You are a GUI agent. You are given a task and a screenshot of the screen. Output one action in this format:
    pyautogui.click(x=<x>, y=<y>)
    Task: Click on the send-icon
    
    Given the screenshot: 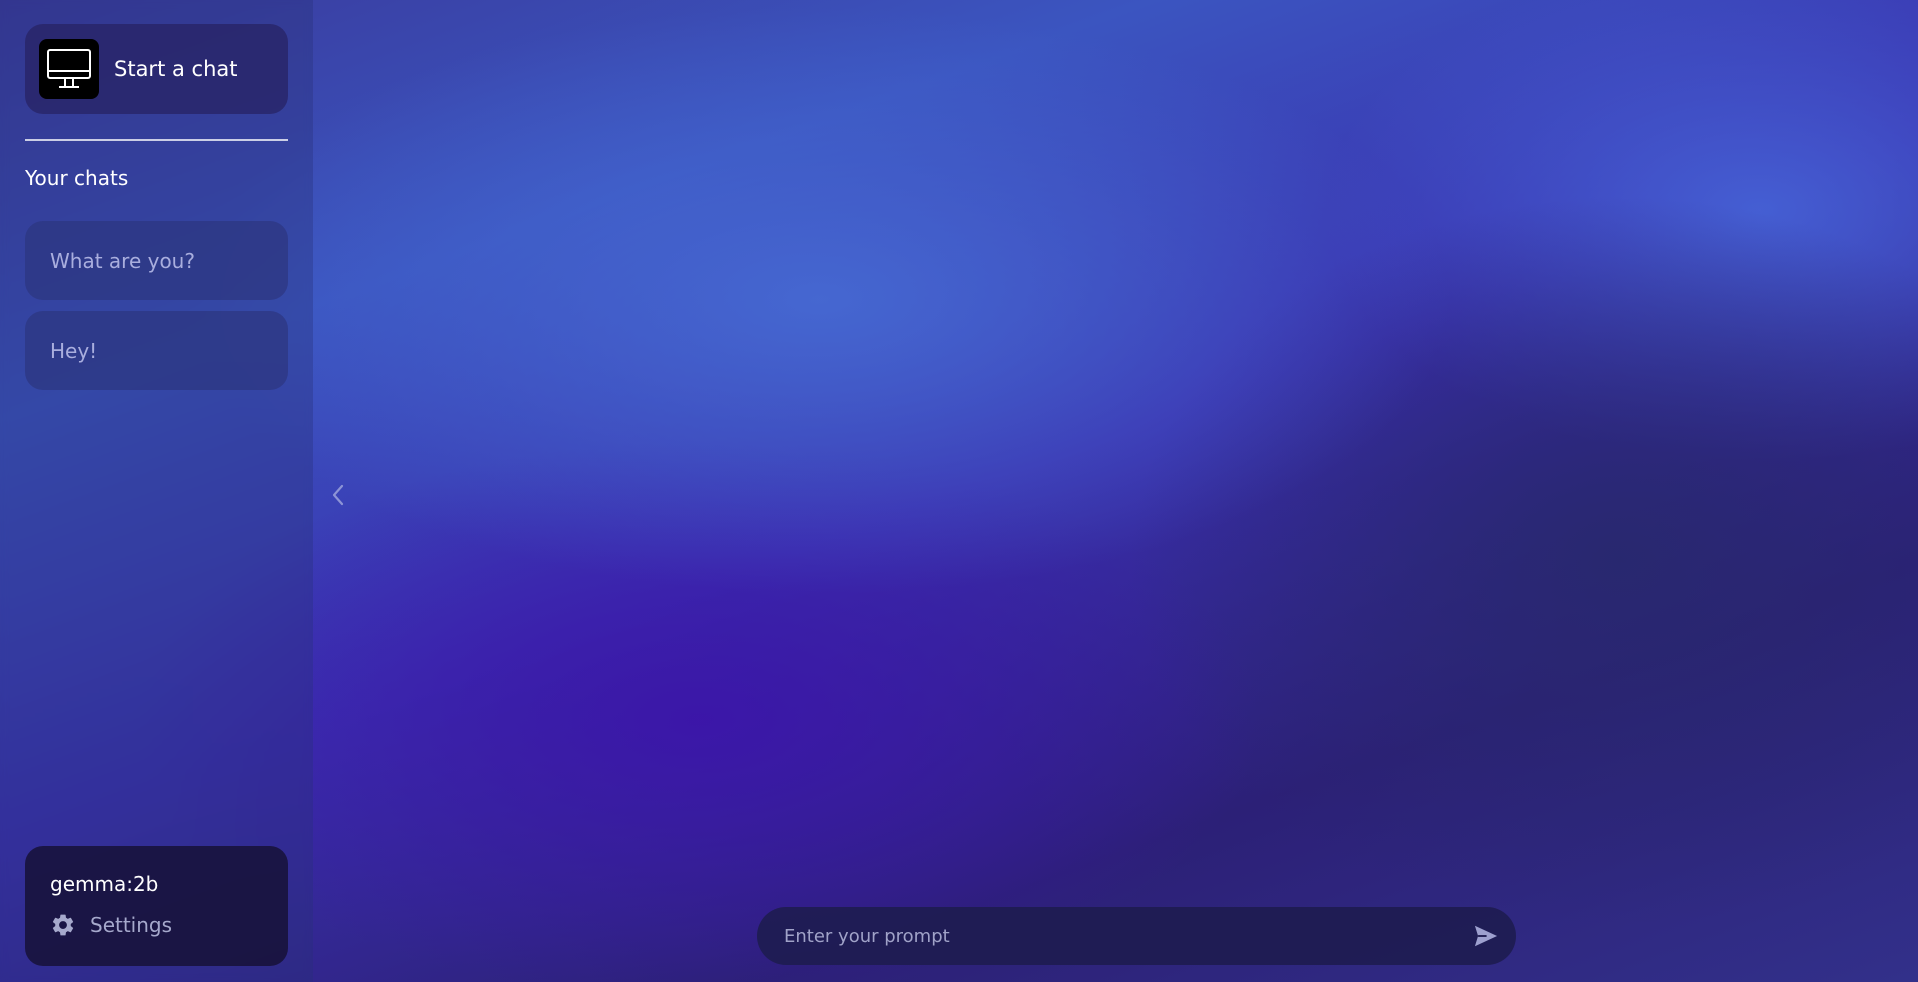 What is the action you would take?
    pyautogui.click(x=1486, y=936)
    